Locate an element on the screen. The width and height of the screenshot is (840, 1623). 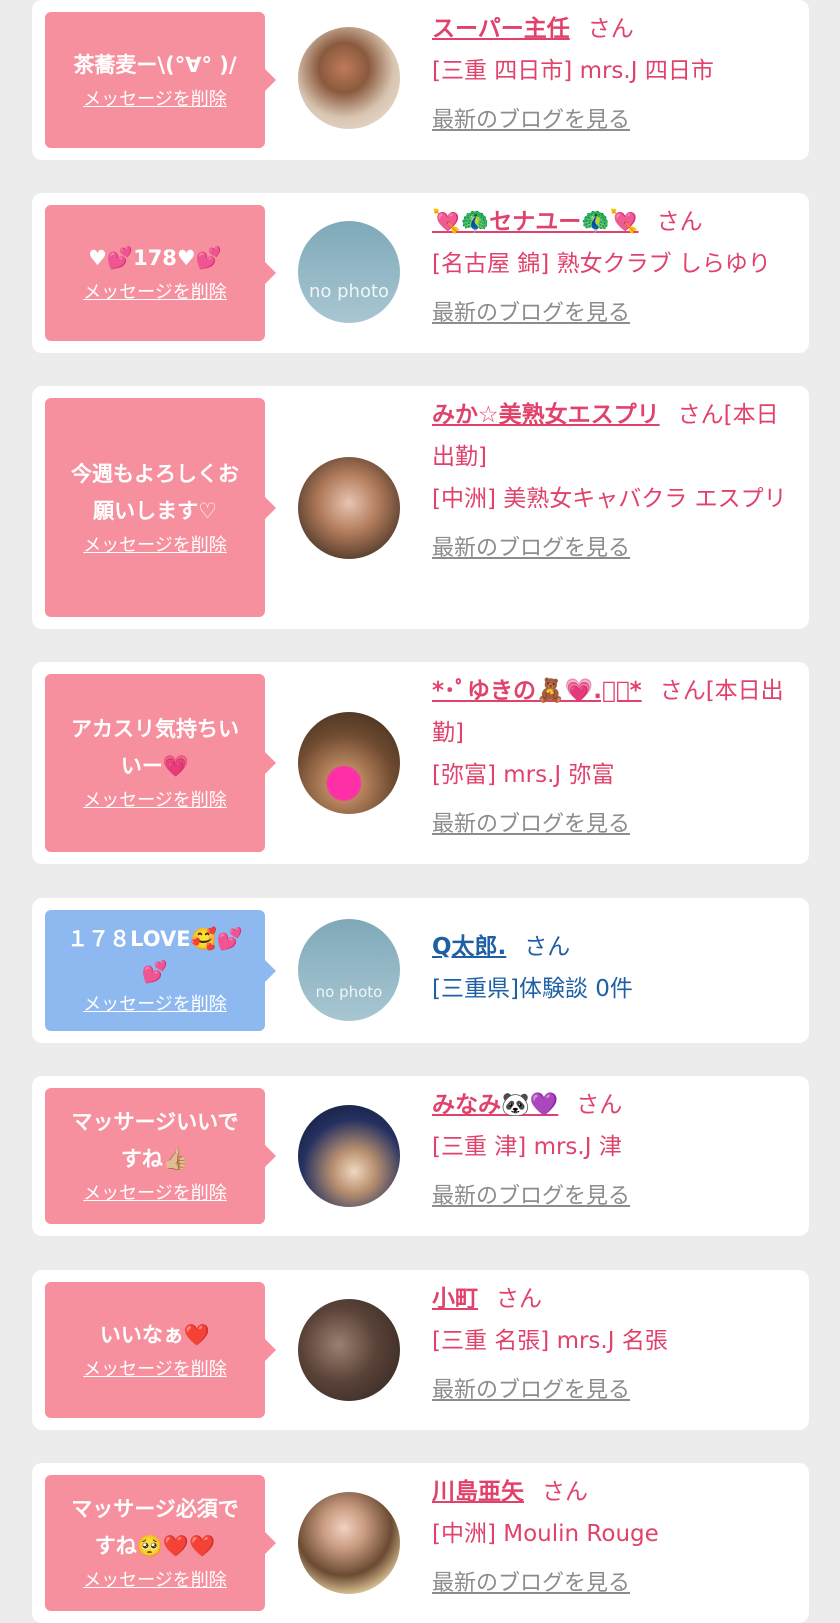
user-name-link: 川島亜矢 is located at coordinates (478, 1492).